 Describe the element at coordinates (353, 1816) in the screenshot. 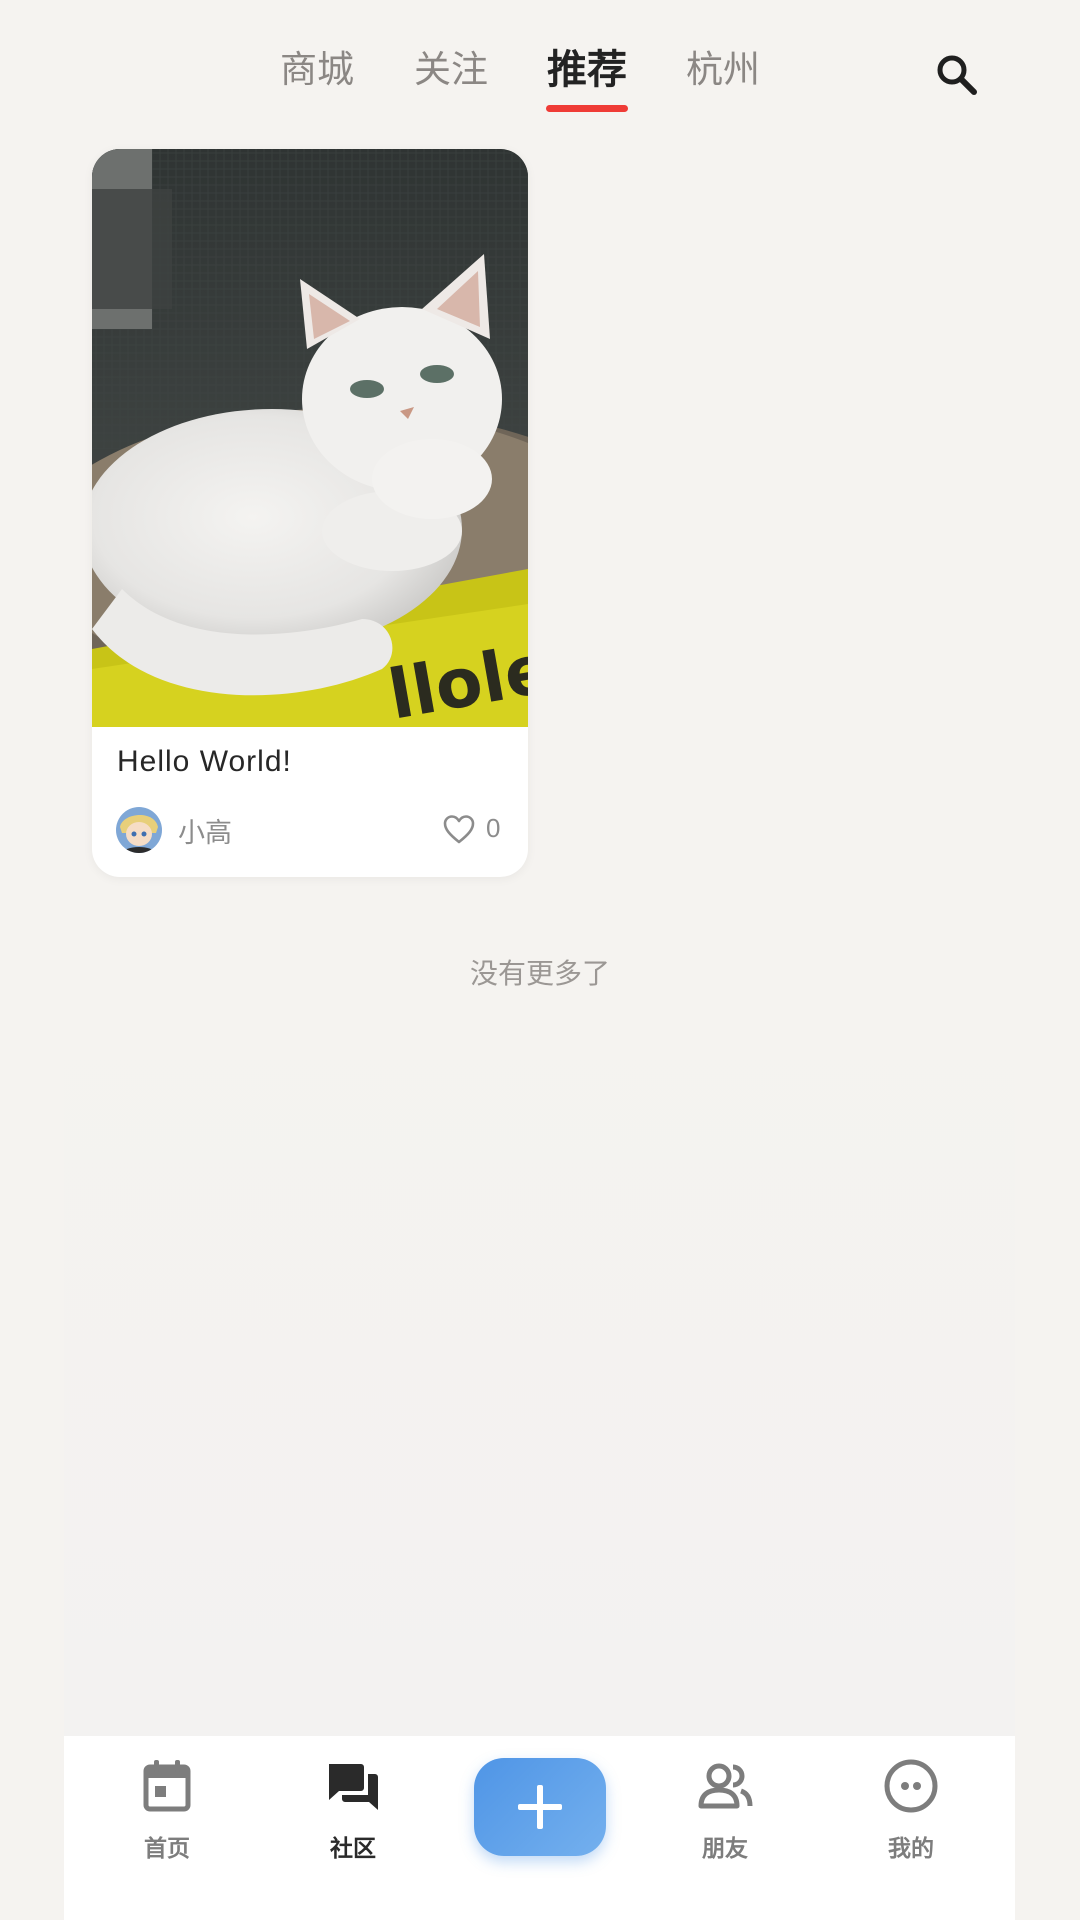

I see `nav-item-community: 社区` at that location.